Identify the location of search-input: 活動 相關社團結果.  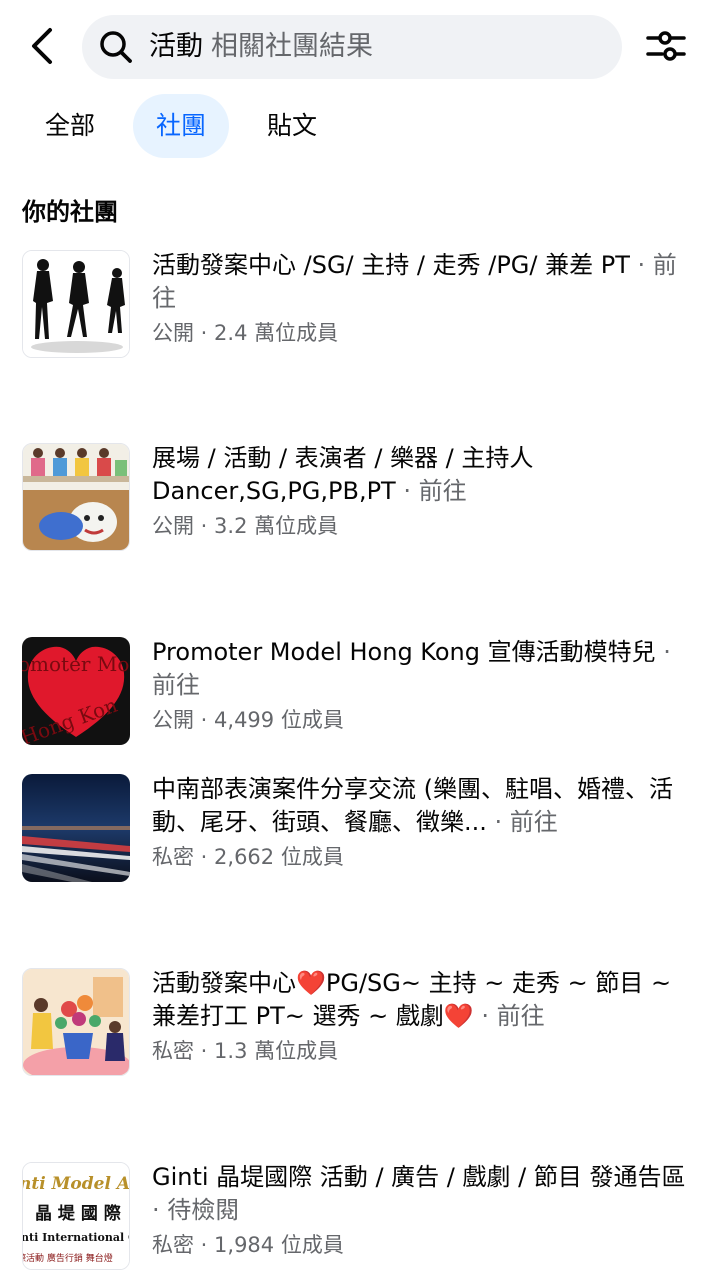
(352, 47).